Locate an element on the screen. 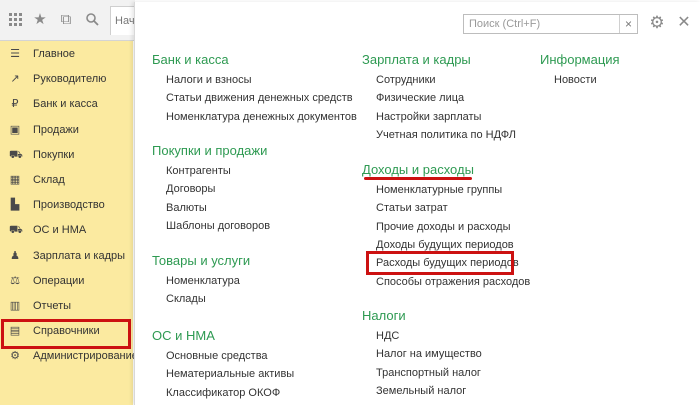 Image resolution: width=700 pixels, height=405 pixels. sidebar-item: ▙ Производство is located at coordinates (66, 205).